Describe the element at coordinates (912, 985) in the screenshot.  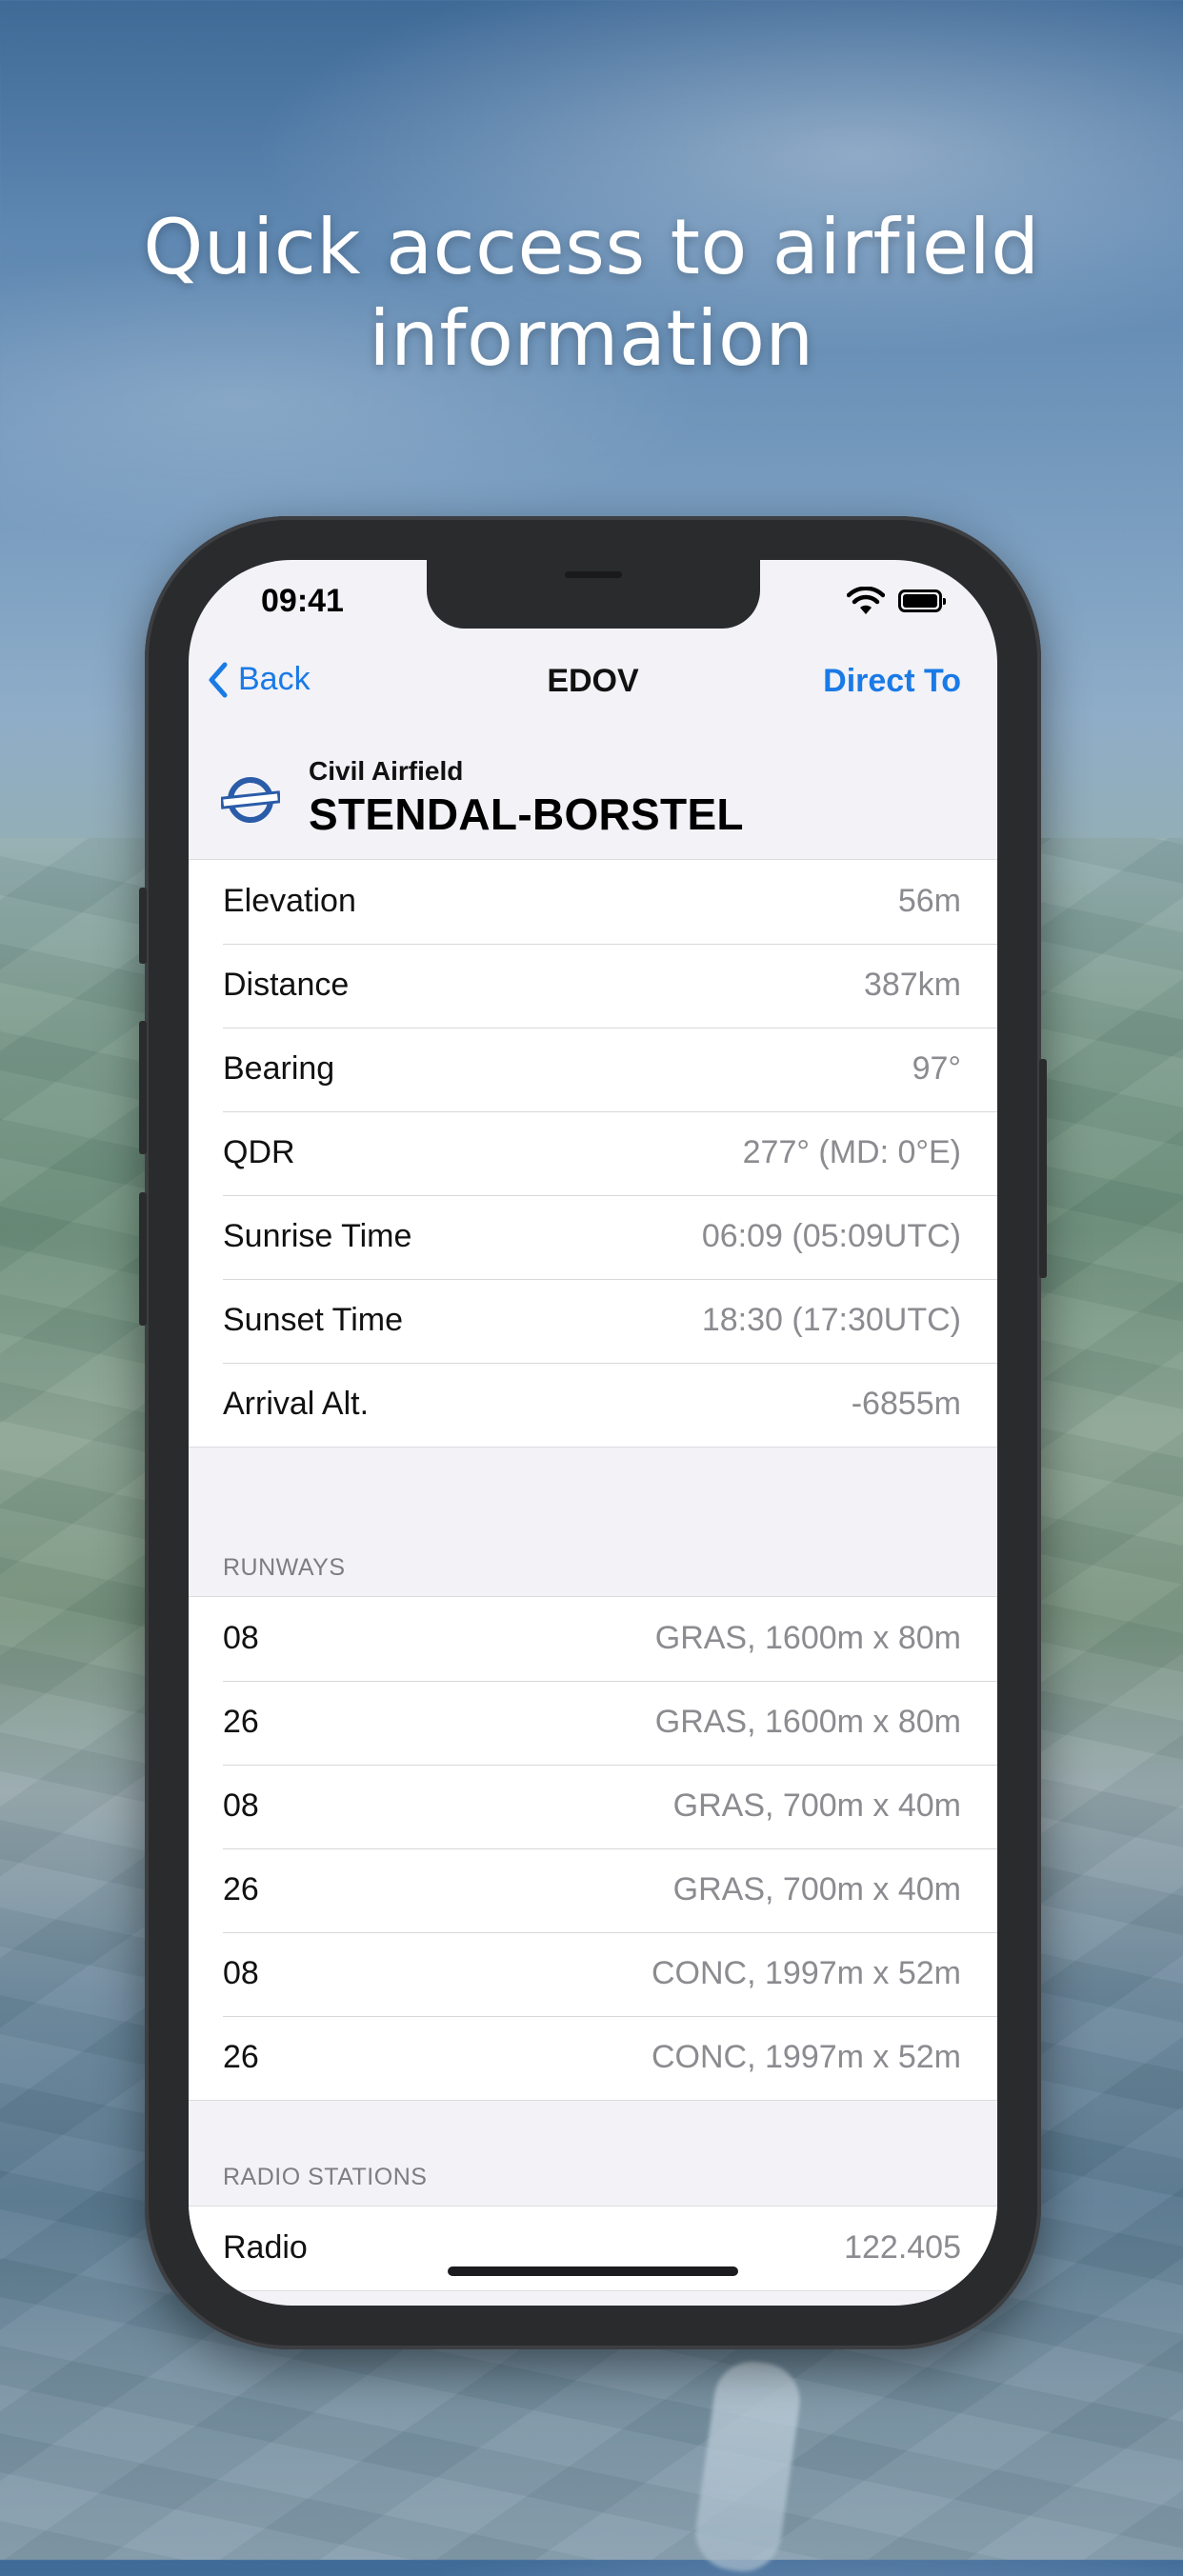
I see `info-value: 387km` at that location.